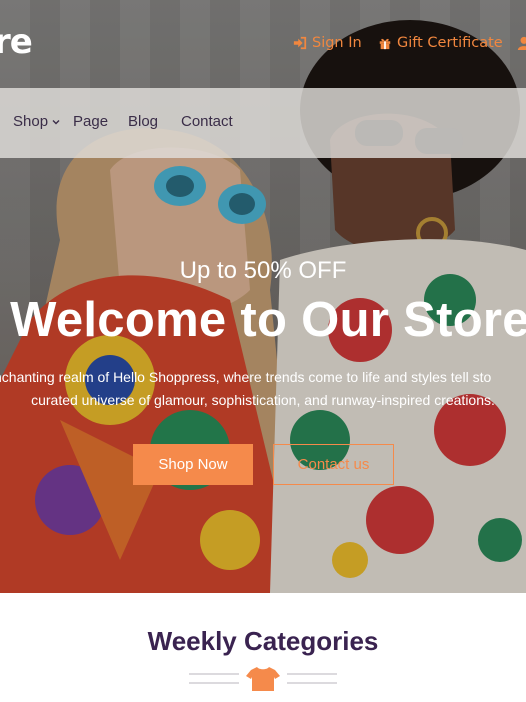 The height and width of the screenshot is (702, 526). I want to click on chevron-down-icon, so click(56, 121).